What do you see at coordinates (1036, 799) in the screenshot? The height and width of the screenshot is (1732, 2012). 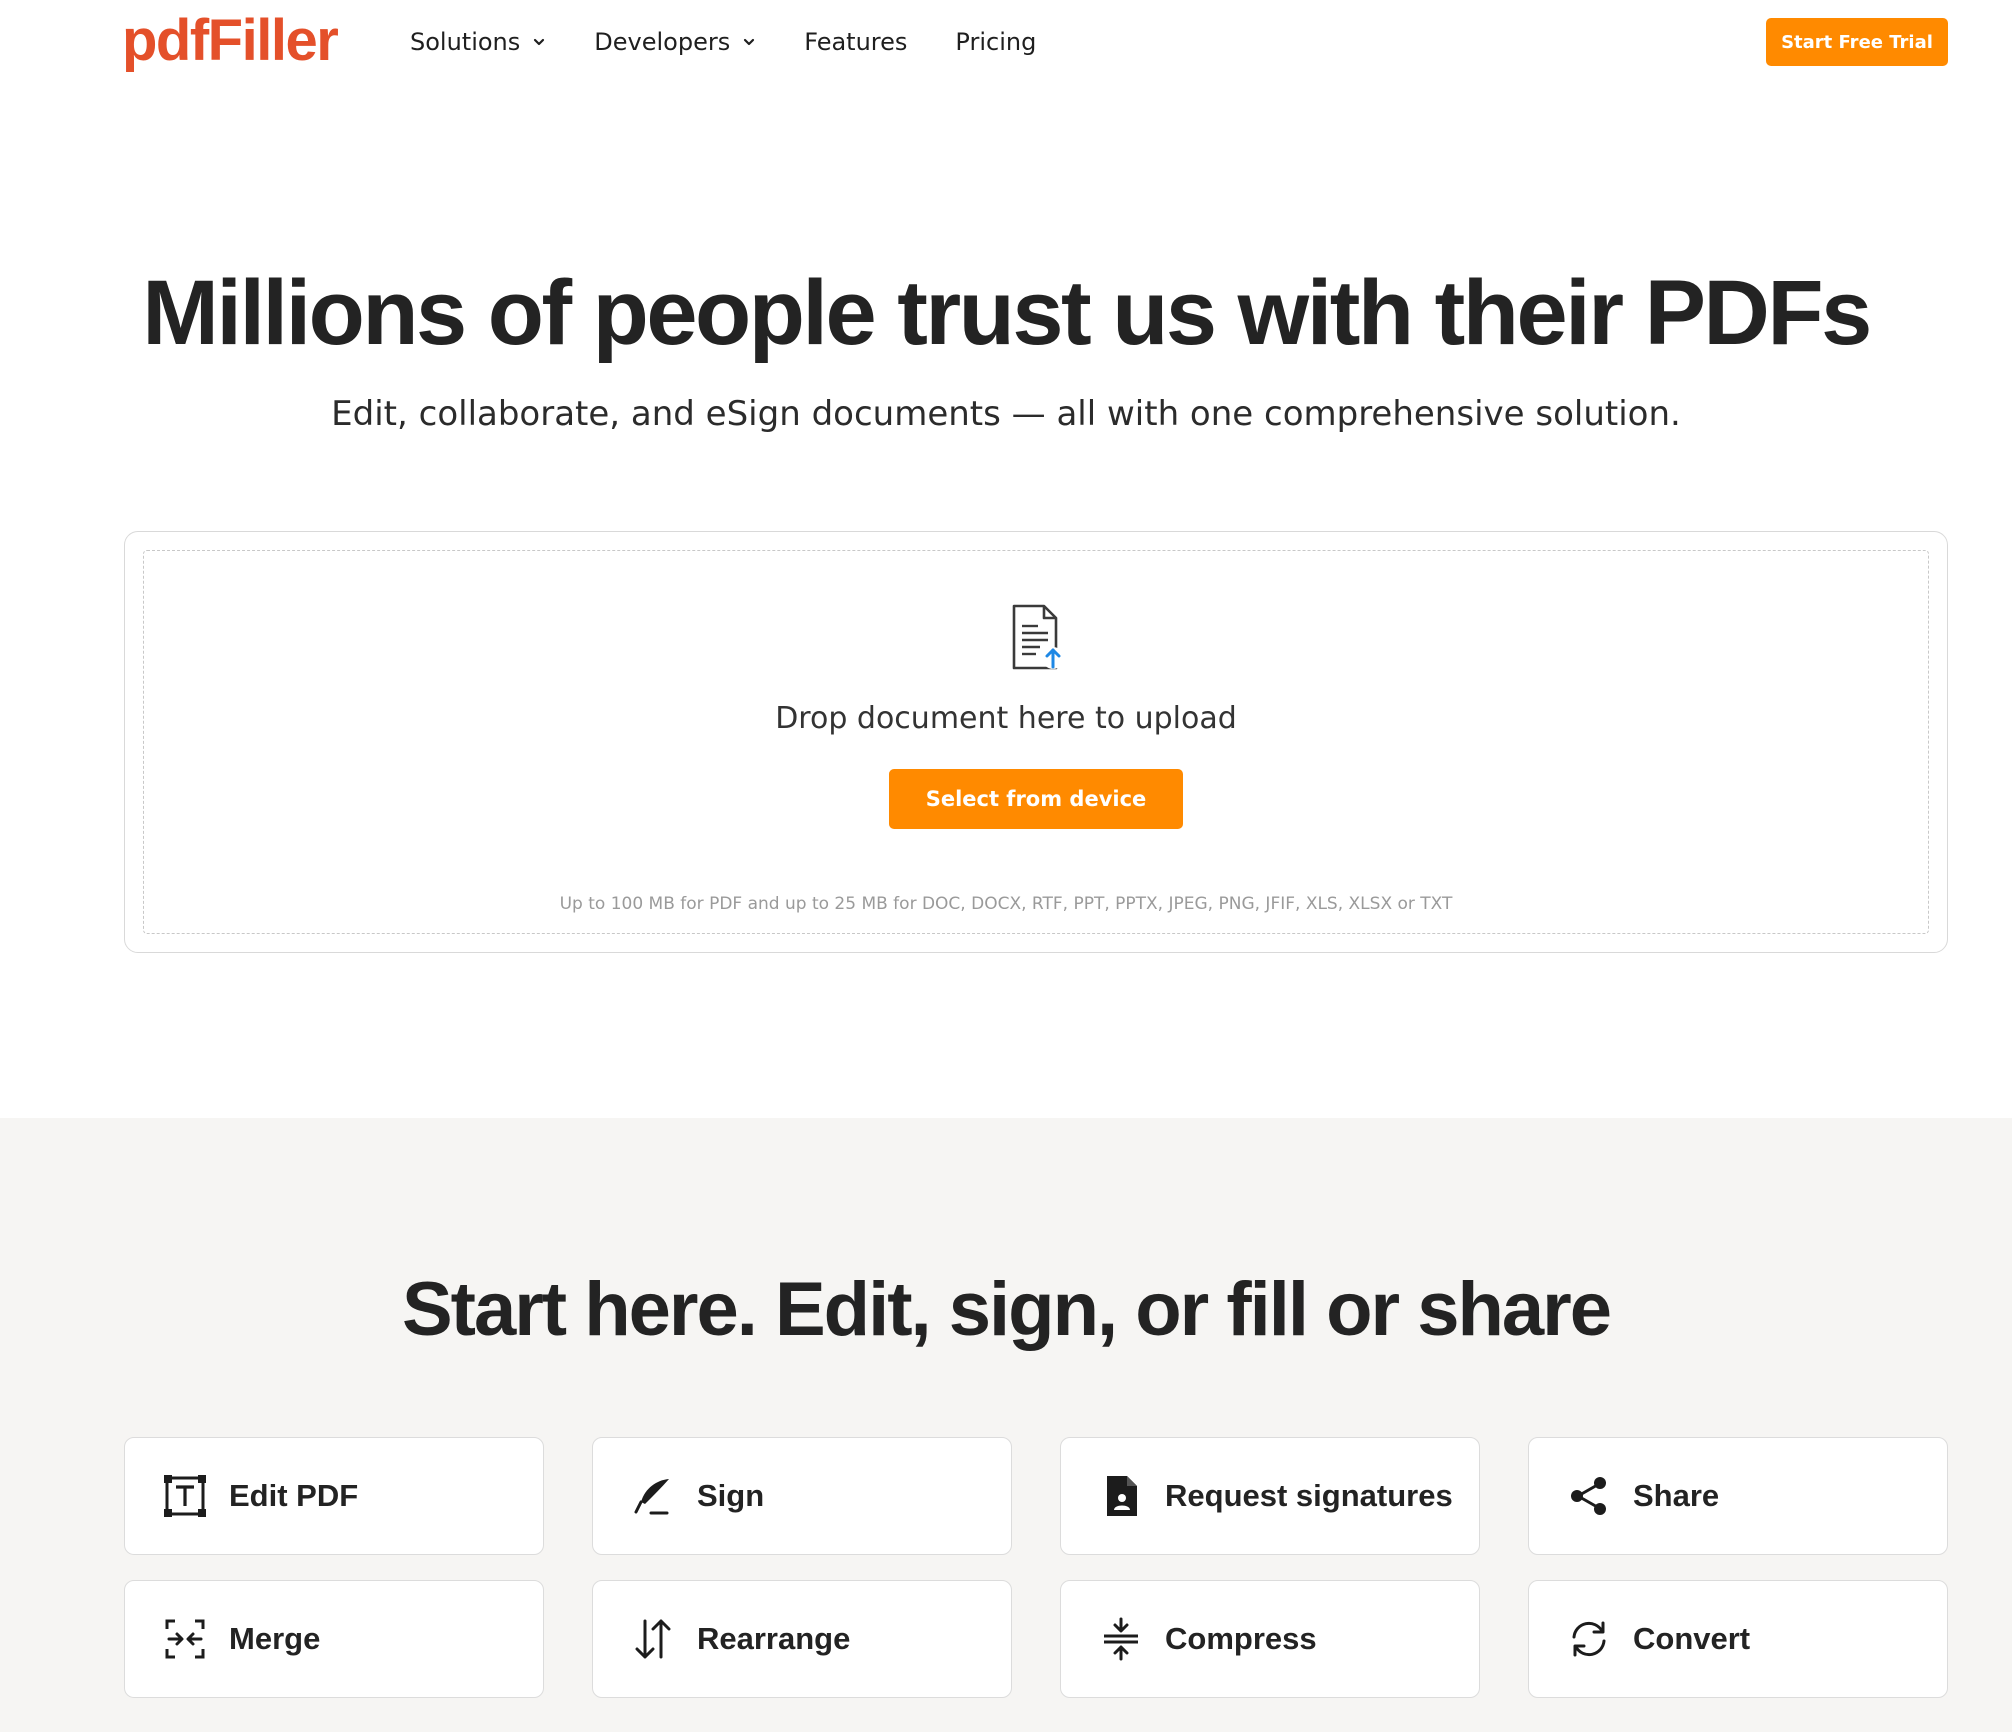 I see `select-from-device-button: Select from device` at bounding box center [1036, 799].